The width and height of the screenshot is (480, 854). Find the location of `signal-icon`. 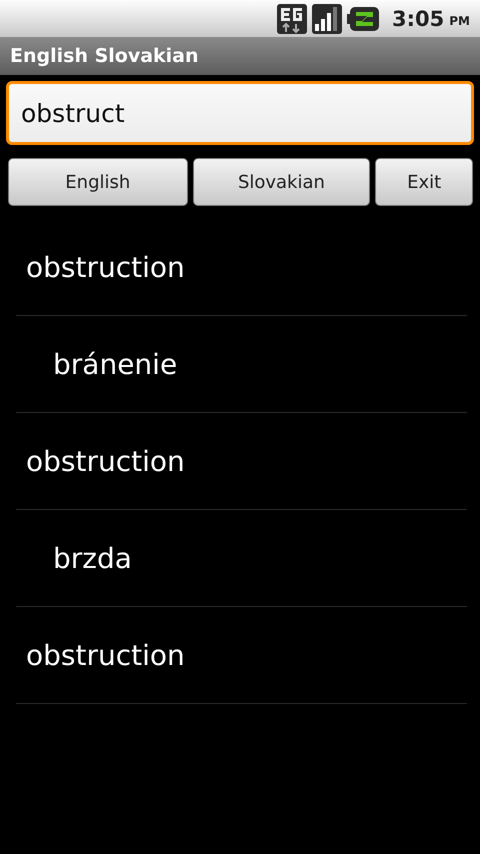

signal-icon is located at coordinates (327, 19).